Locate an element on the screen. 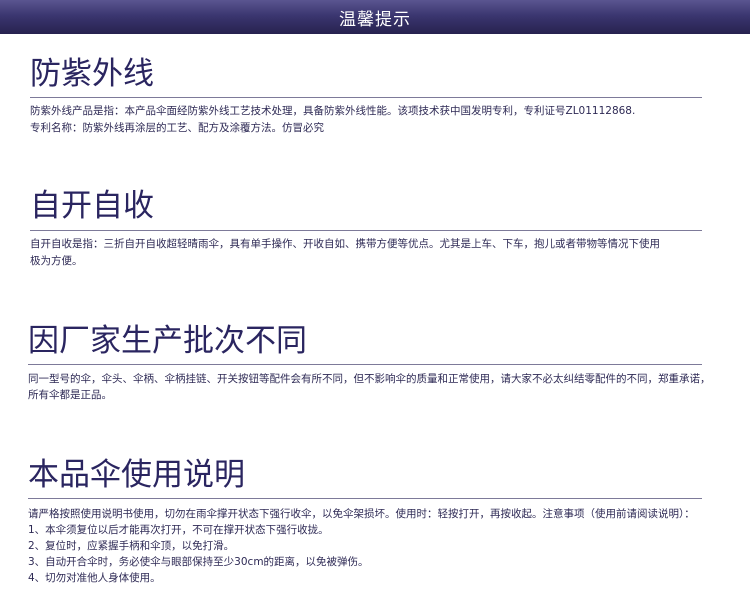 The height and width of the screenshot is (600, 750). section-title: 自开自收 is located at coordinates (92, 206).